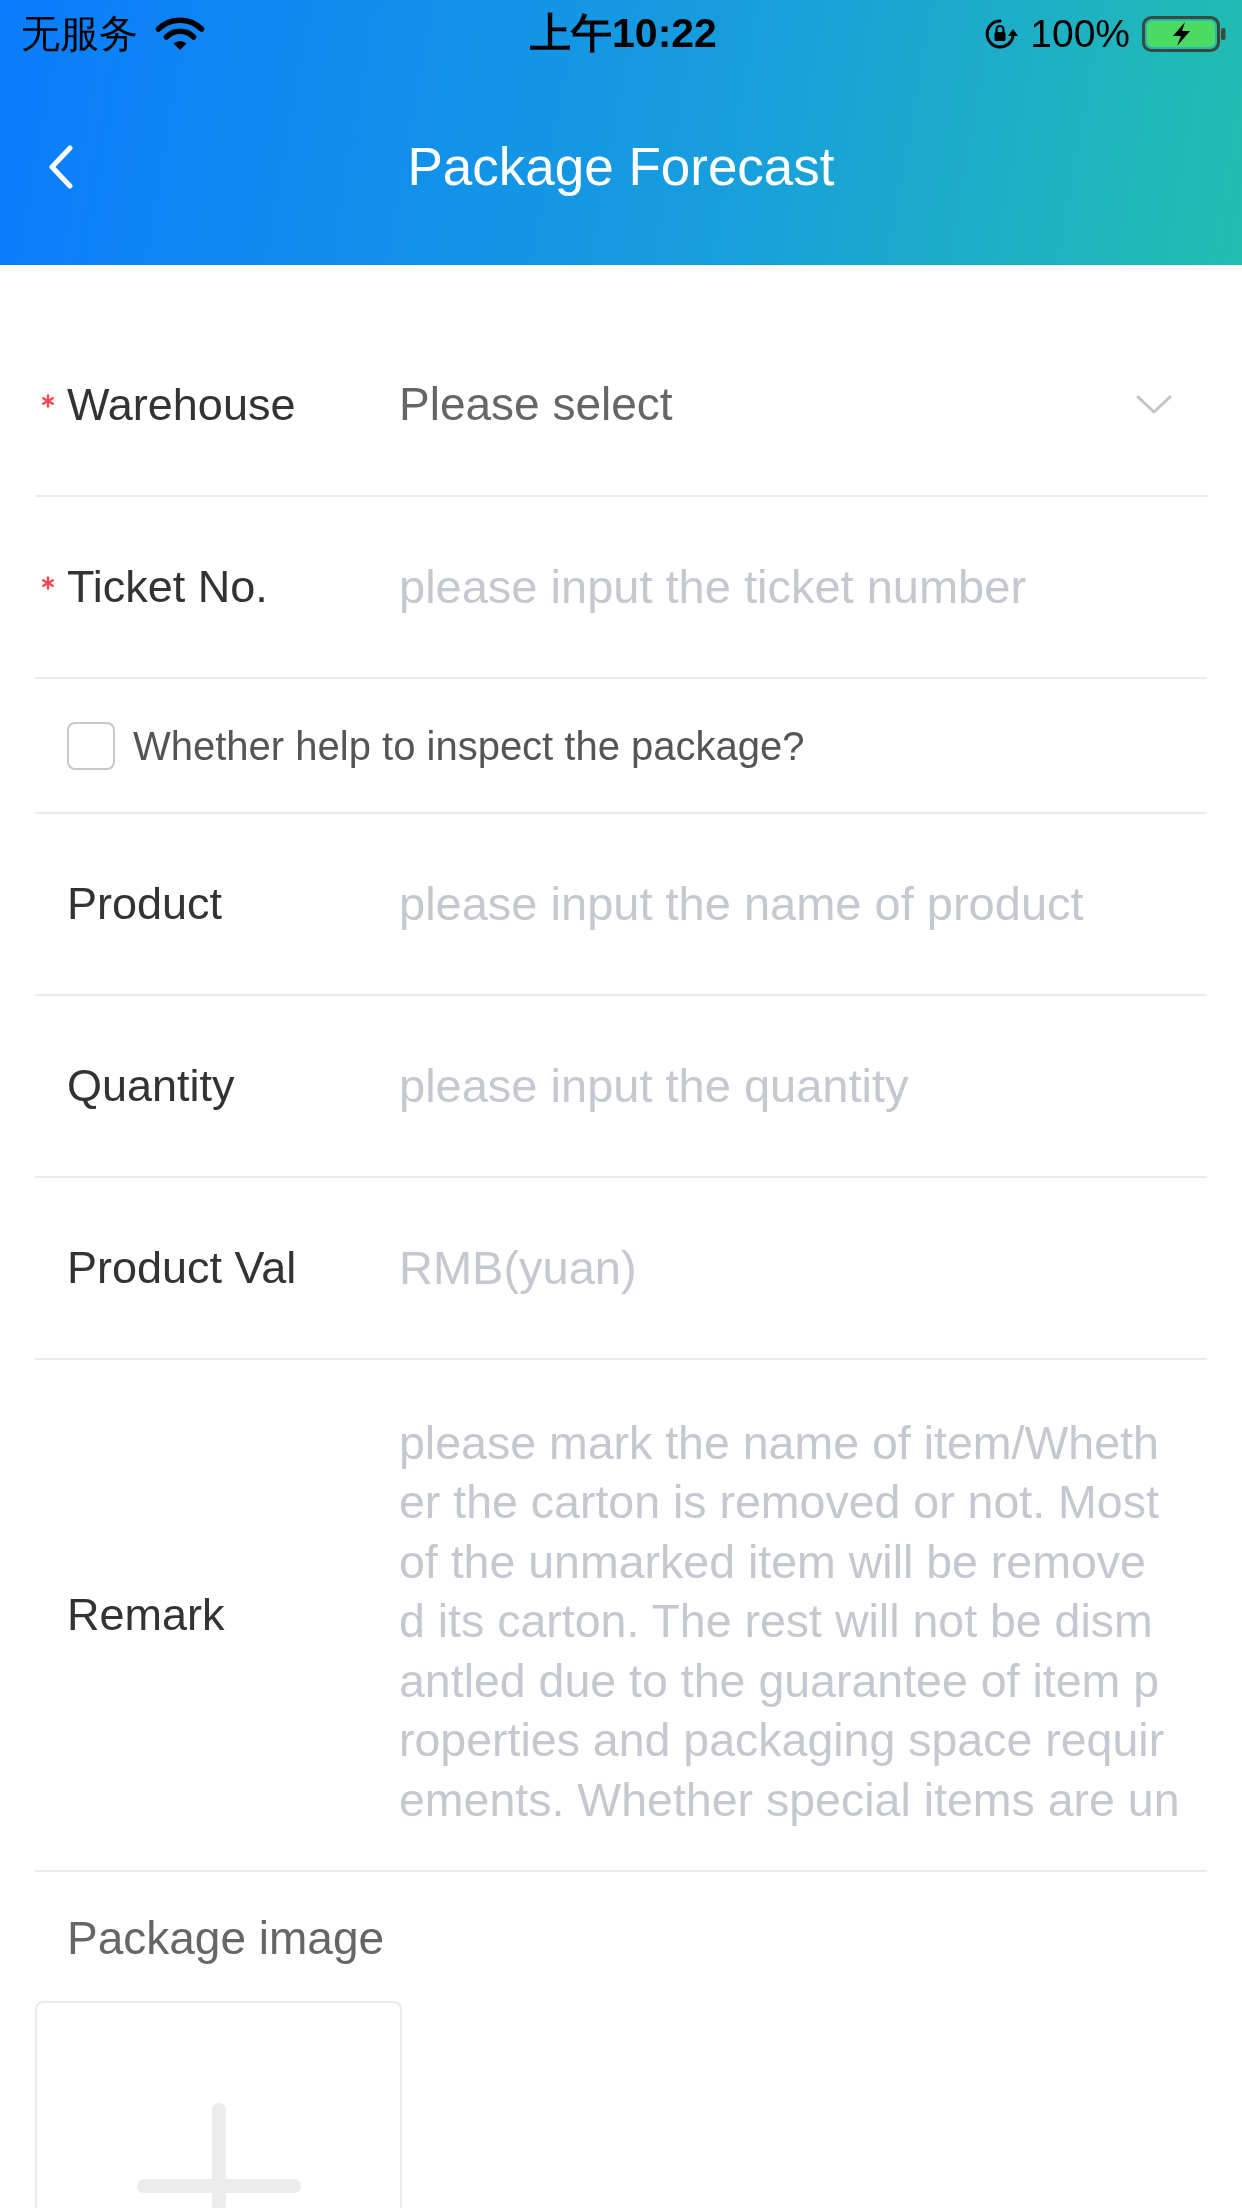 This screenshot has height=2208, width=1242. I want to click on textarea-field: please mark the name of item/Wheth er the carton is removed or not. Most of the unmarked item will be remove d its carton. The rest will not be dism antled due to the guarantee of item p roperties and packaging space requir ements. Whether special items are un, so click(803, 1622).